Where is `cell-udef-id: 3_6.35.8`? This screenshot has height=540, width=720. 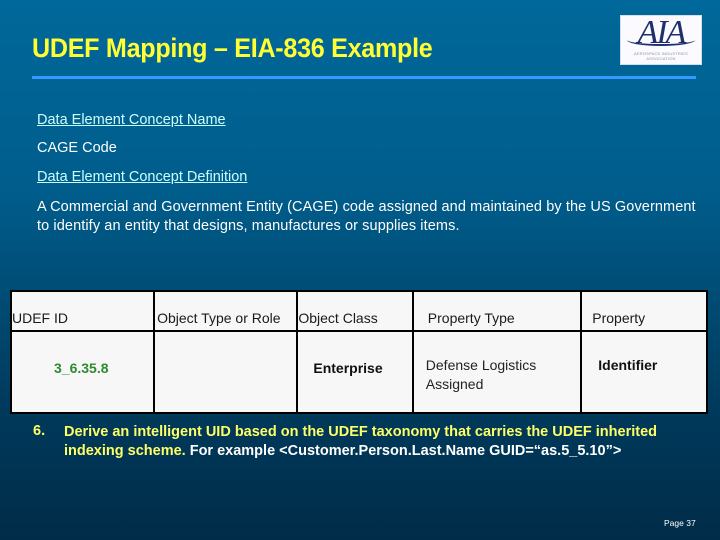
cell-udef-id: 3_6.35.8 is located at coordinates (82, 372).